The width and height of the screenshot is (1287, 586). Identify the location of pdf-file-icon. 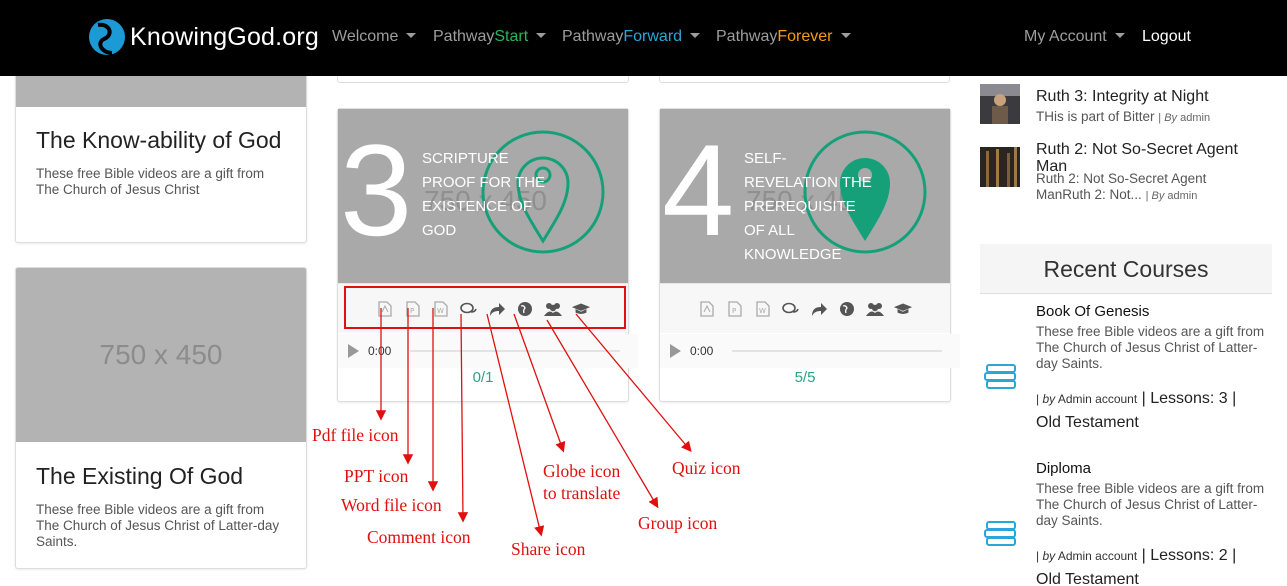
(707, 309).